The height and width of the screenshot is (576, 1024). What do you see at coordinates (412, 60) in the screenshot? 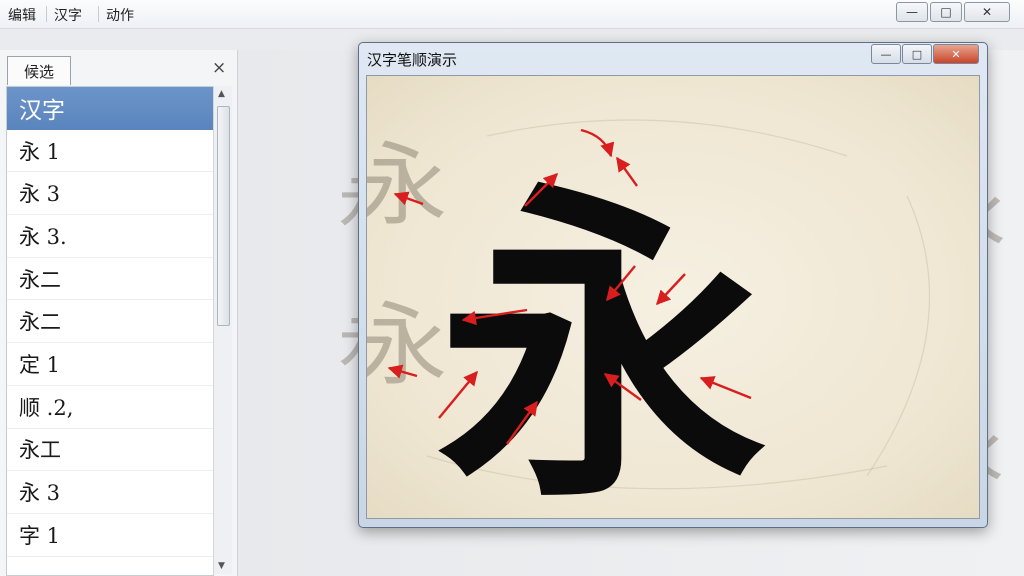
I see `dialog-title: 汉字笔顺演示` at bounding box center [412, 60].